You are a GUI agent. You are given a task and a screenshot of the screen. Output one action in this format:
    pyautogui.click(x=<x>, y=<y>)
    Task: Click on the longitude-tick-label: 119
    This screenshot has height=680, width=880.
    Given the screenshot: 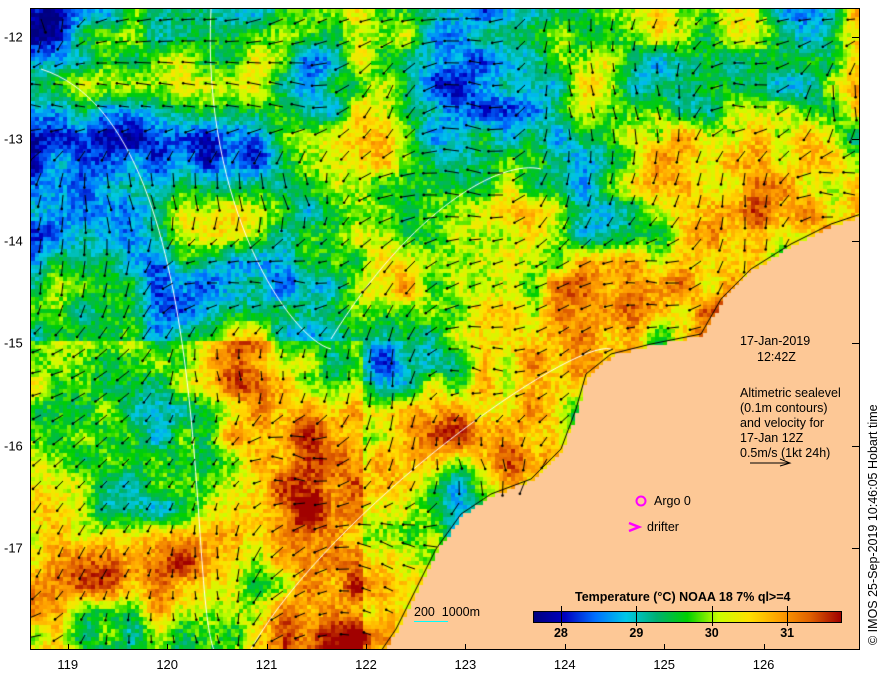 What is the action you would take?
    pyautogui.click(x=68, y=664)
    